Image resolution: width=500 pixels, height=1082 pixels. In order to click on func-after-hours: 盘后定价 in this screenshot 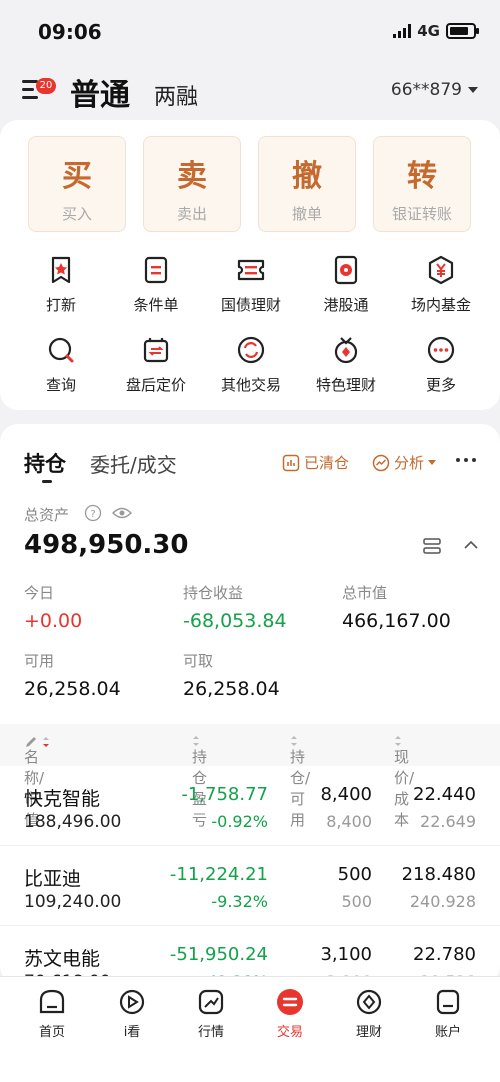, I will do `click(156, 364)`.